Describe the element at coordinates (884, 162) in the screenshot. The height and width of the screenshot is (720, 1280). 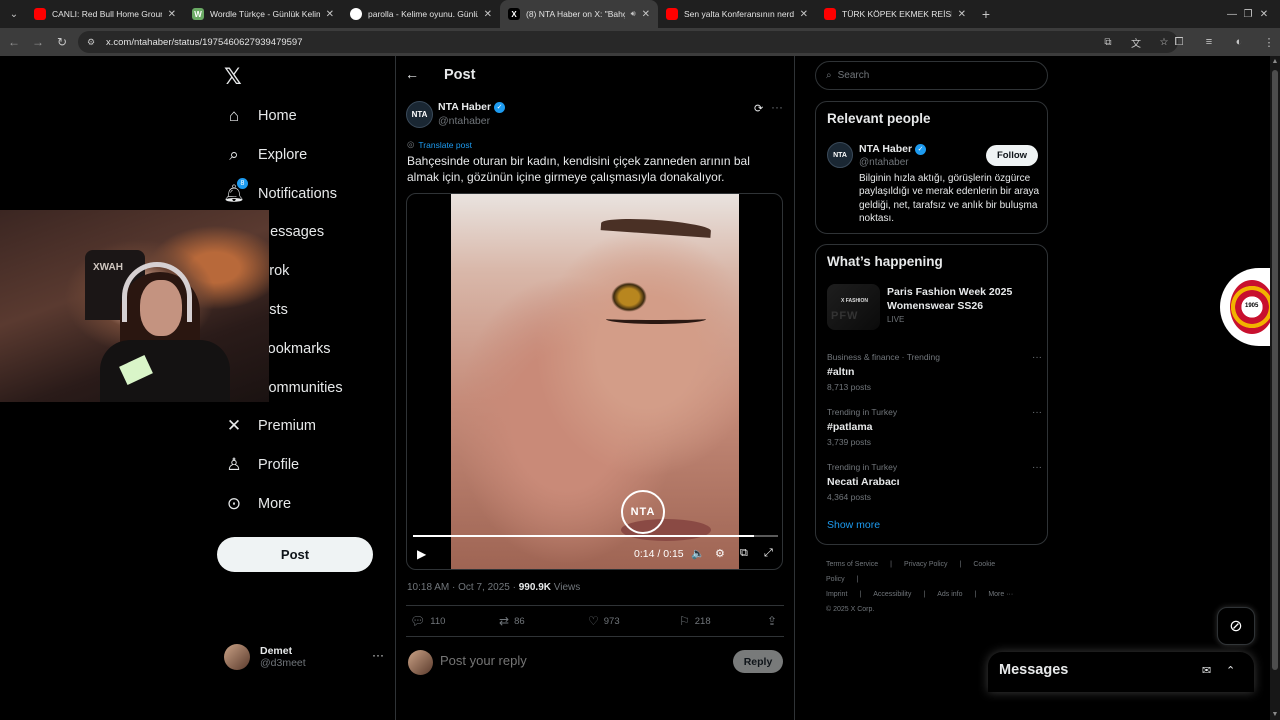
I see `relevant-handle: @ntahaber` at that location.